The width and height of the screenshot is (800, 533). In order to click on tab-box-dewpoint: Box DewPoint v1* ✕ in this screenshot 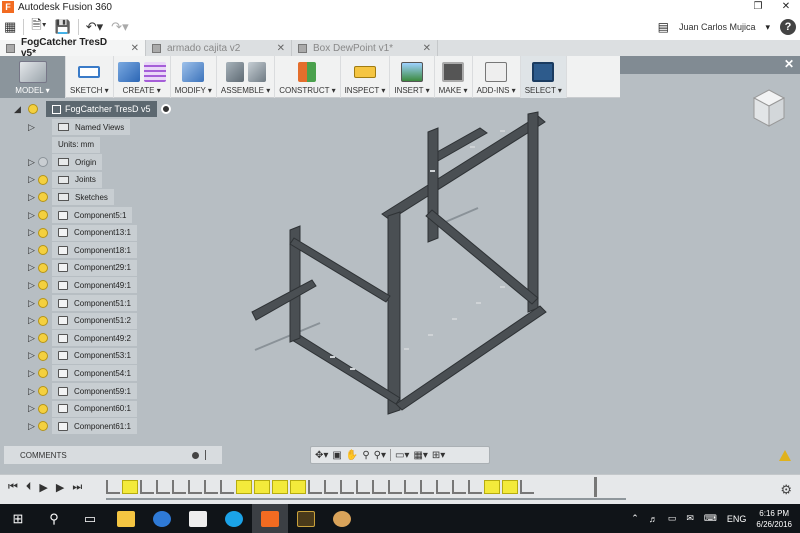, I will do `click(365, 48)`.